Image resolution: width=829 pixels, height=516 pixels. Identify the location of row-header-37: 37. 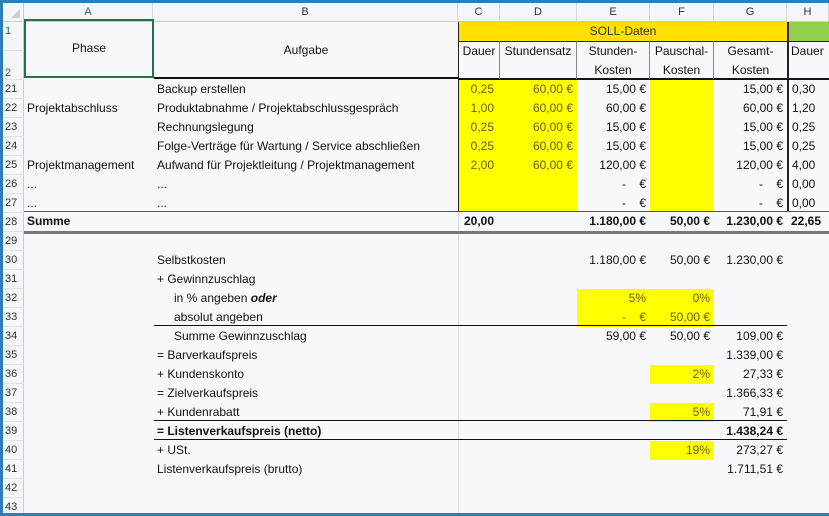
(13, 393).